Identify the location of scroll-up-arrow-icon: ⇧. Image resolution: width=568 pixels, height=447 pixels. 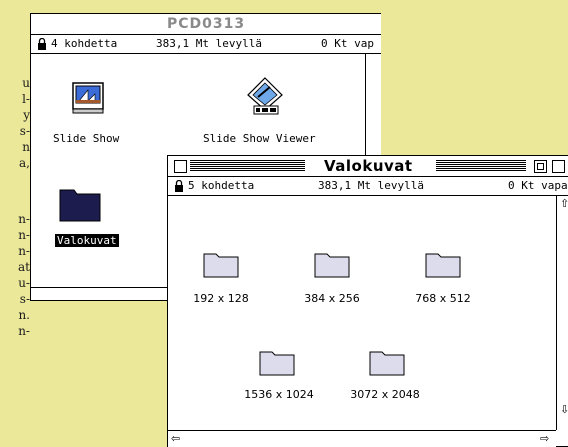
(564, 203).